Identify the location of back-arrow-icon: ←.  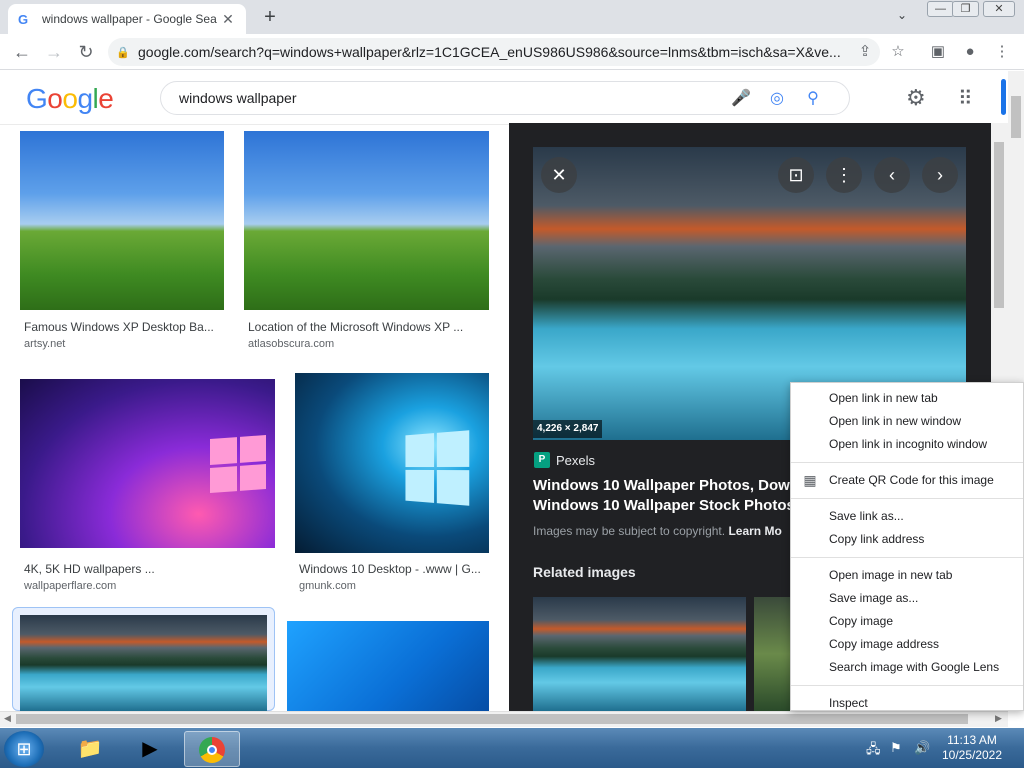
(22, 52).